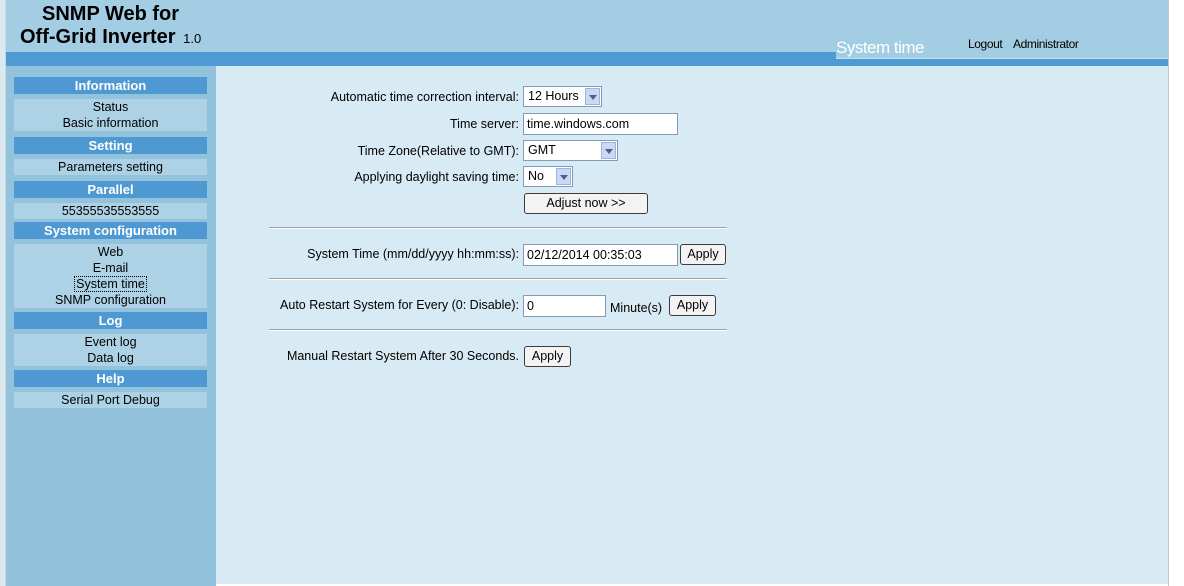  I want to click on nav-item-label: System time, so click(110, 284).